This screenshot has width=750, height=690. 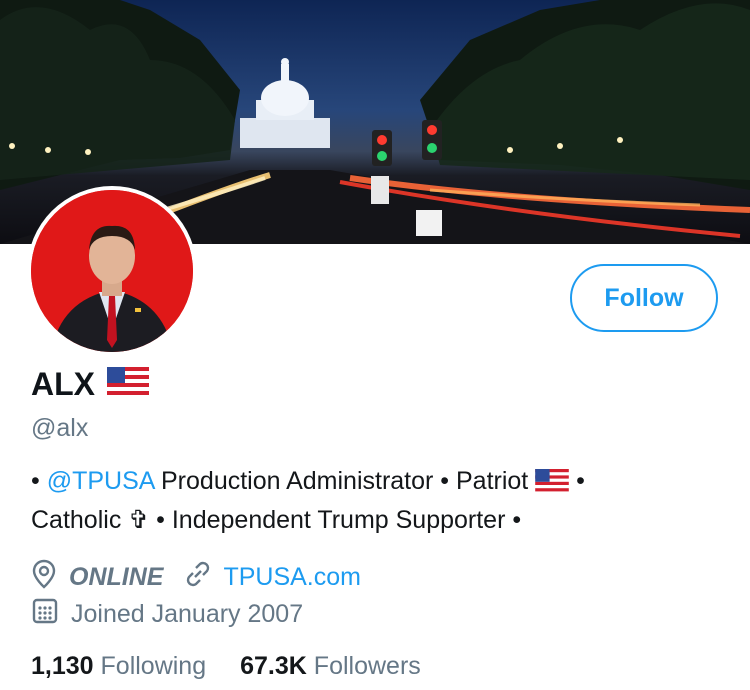 What do you see at coordinates (62, 666) in the screenshot?
I see `following-count: 1,130` at bounding box center [62, 666].